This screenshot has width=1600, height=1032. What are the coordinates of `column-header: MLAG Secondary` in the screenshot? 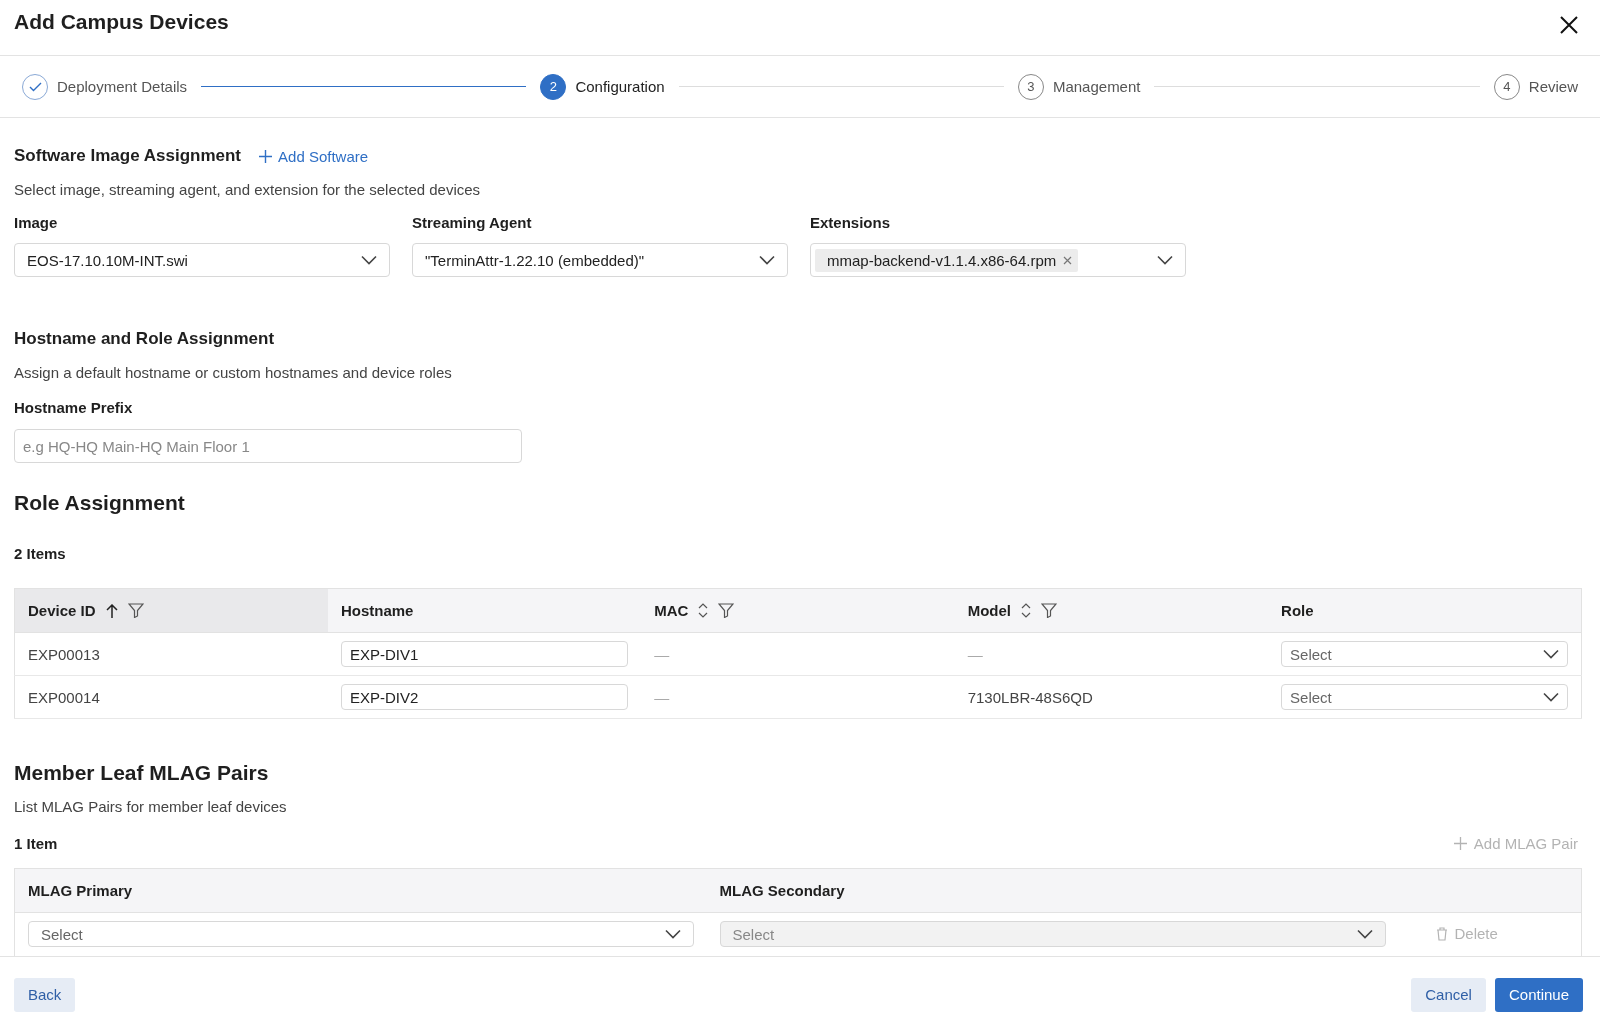 It's located at (1052, 890).